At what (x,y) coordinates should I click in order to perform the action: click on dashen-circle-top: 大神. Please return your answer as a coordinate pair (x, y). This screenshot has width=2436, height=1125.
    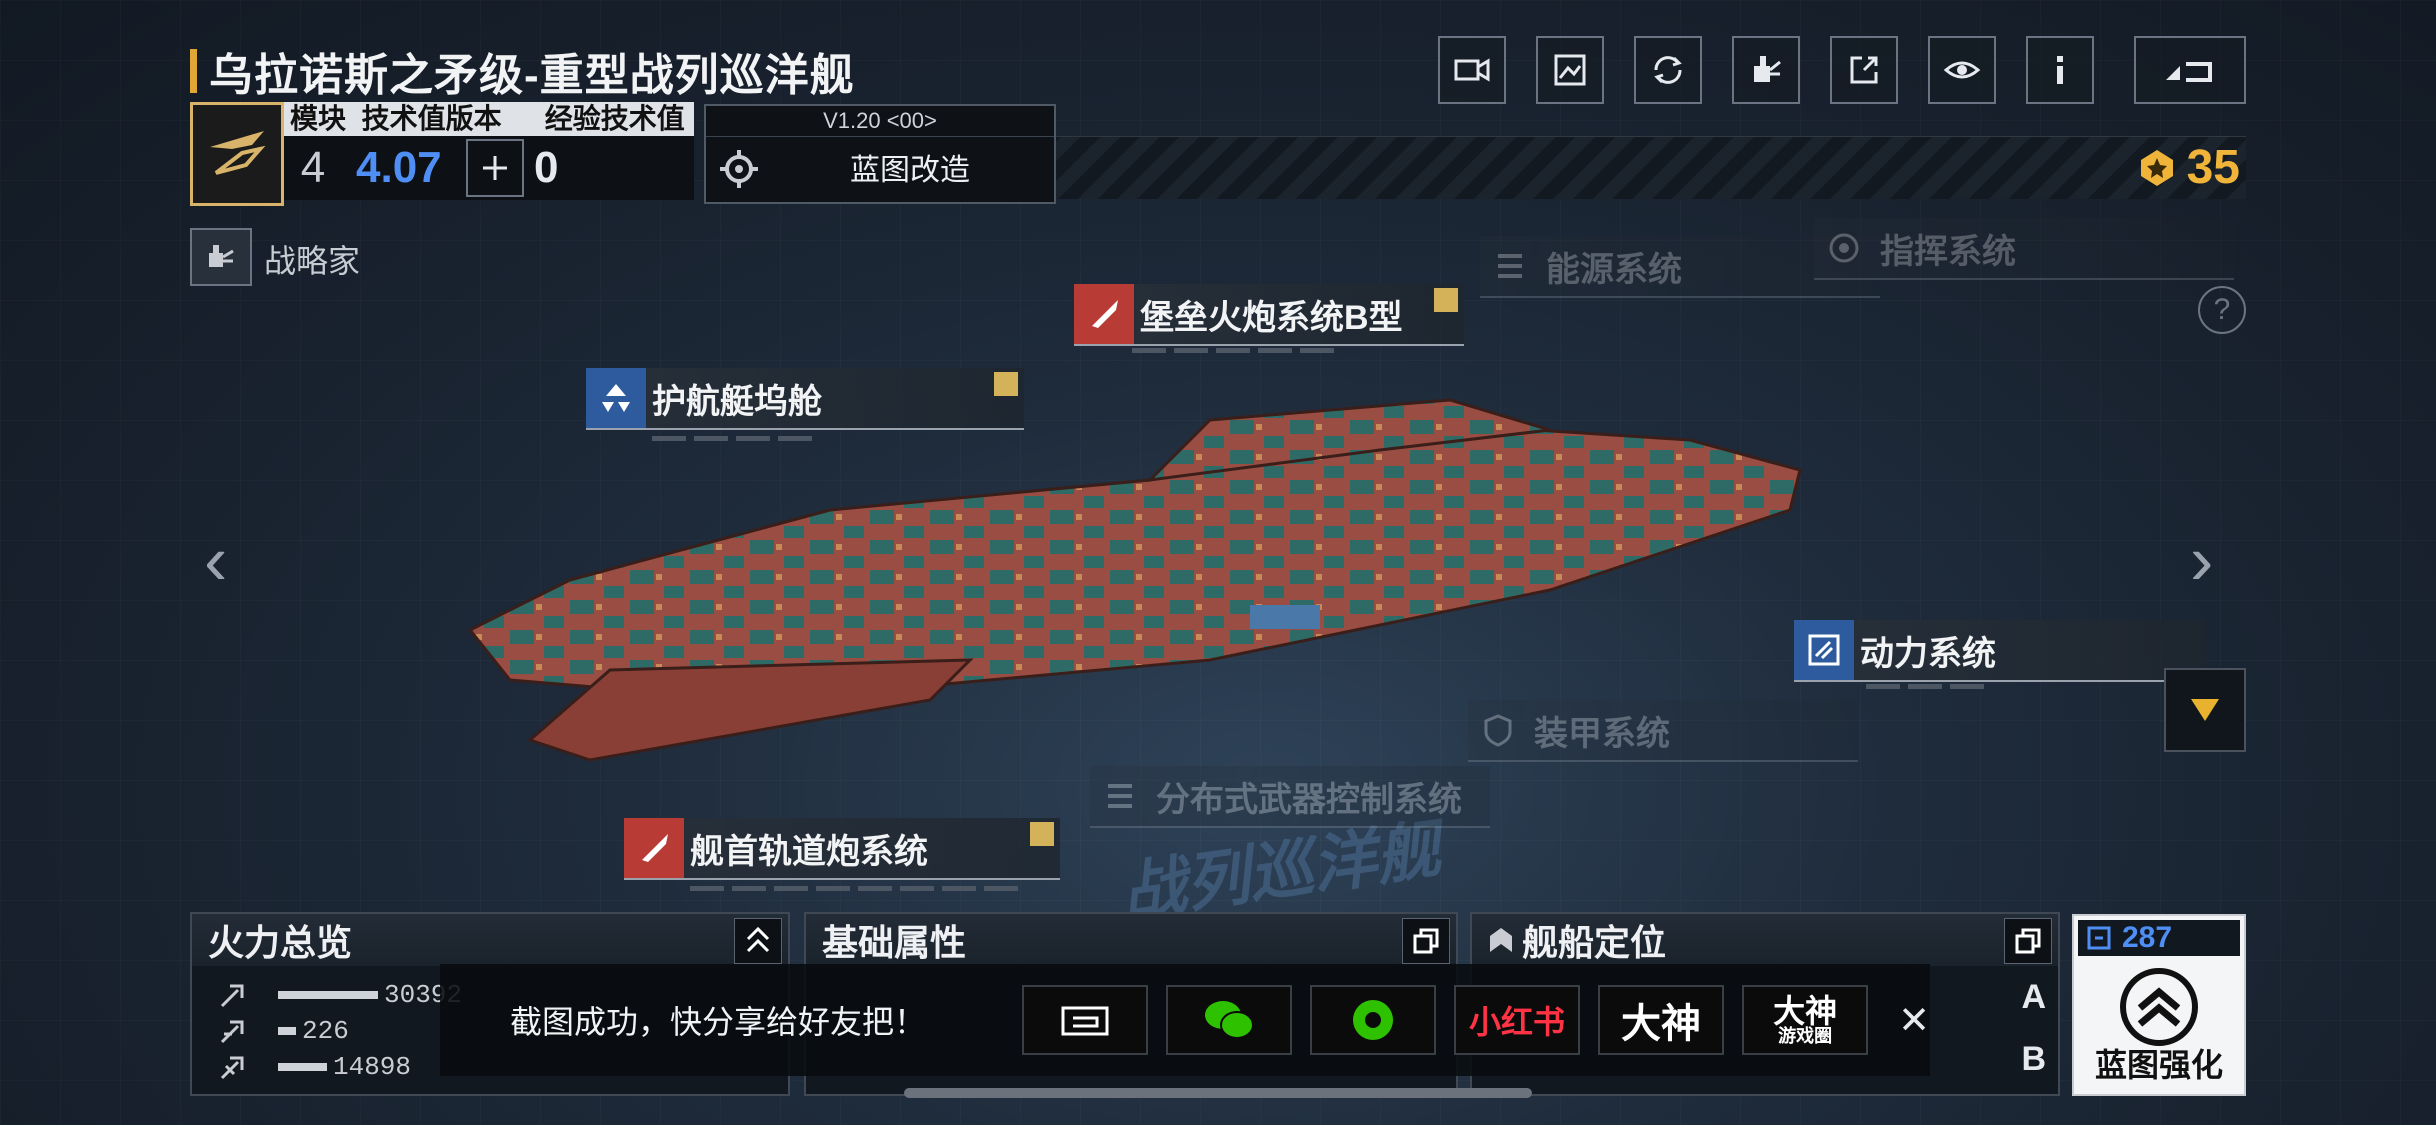
    Looking at the image, I should click on (1805, 1011).